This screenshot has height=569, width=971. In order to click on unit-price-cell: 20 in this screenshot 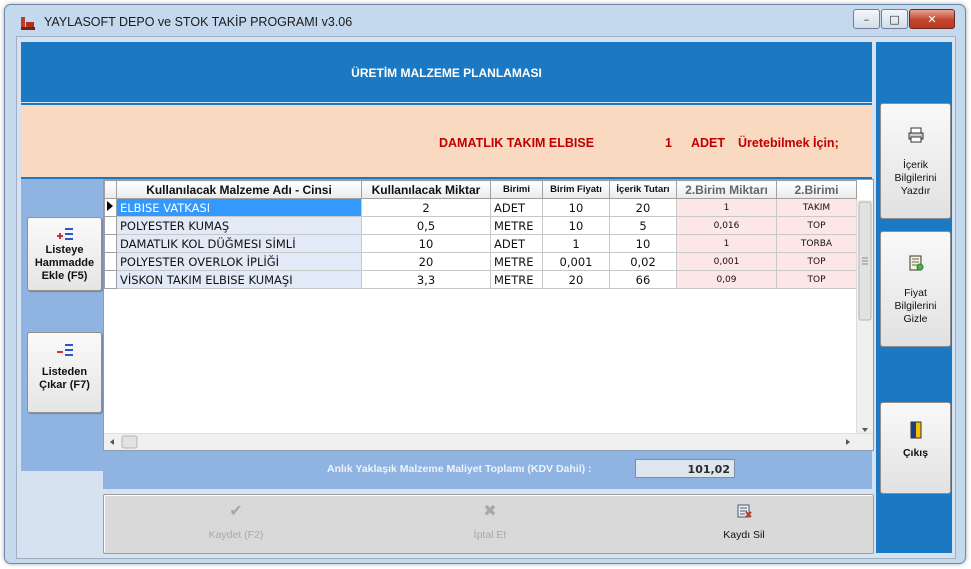, I will do `click(576, 279)`.